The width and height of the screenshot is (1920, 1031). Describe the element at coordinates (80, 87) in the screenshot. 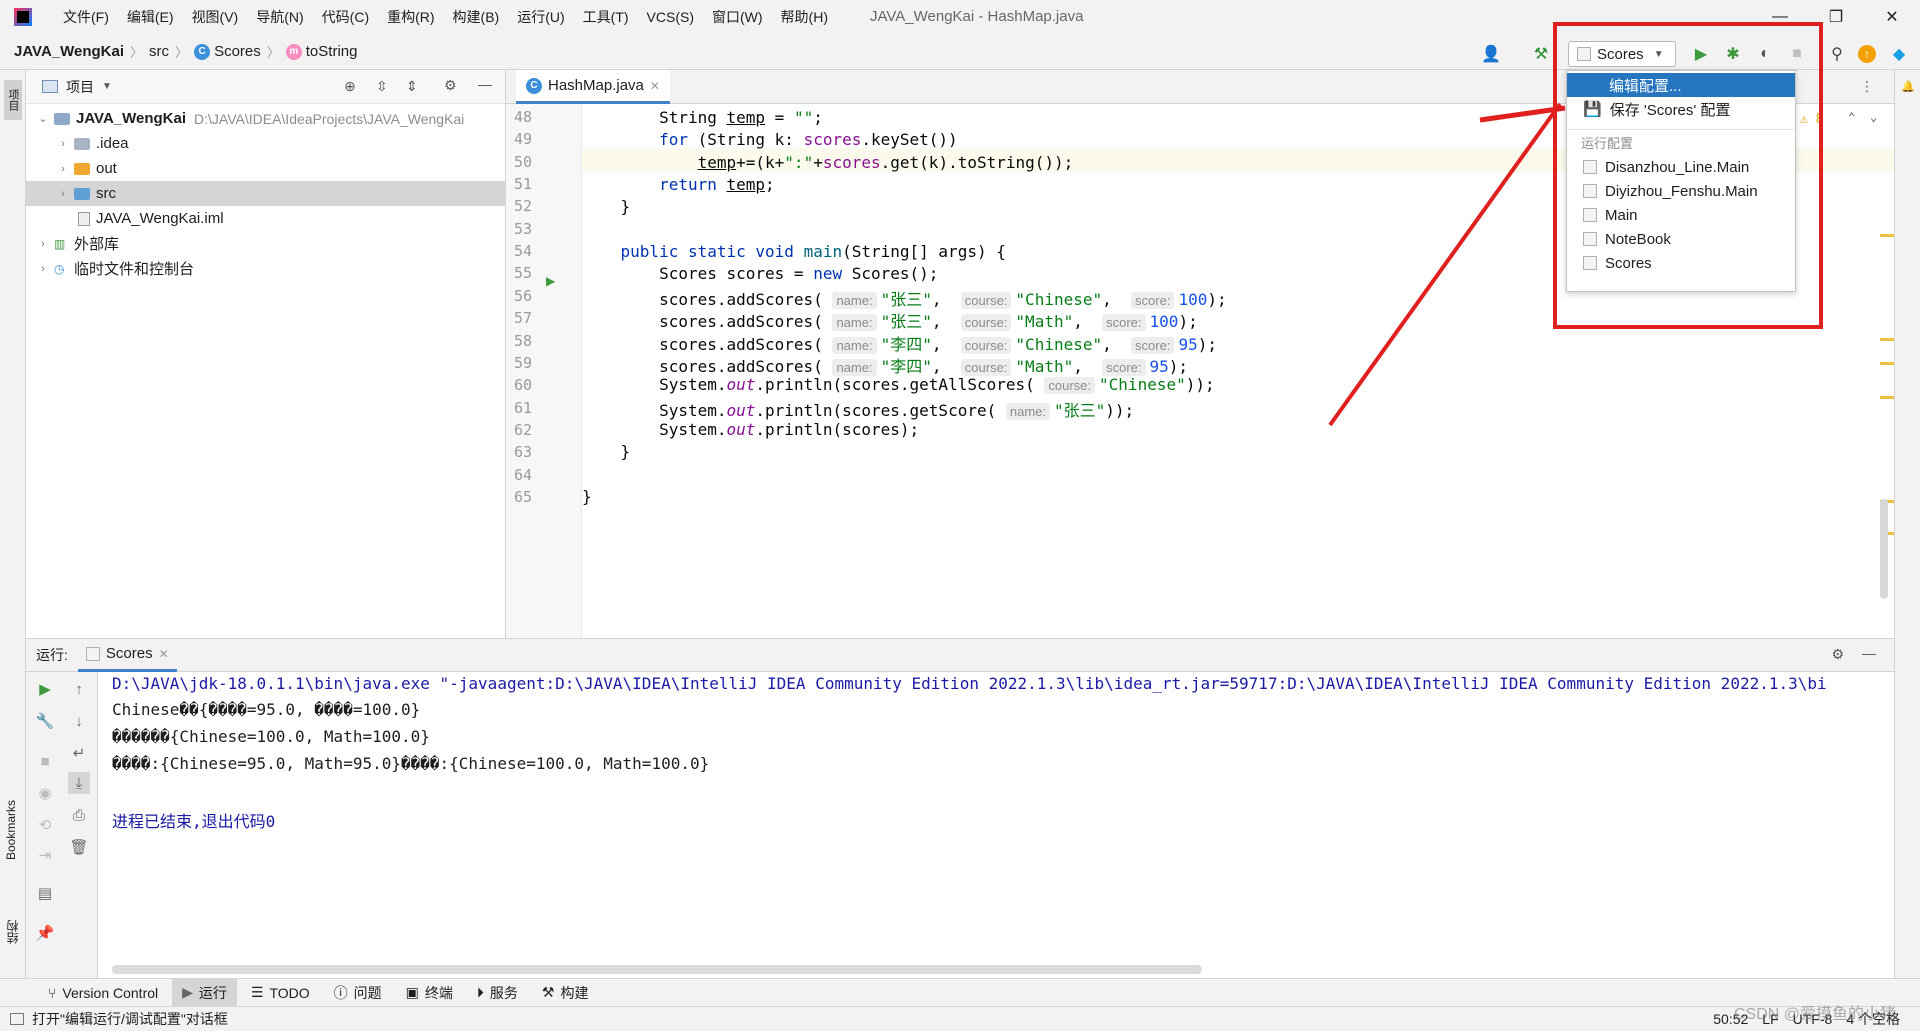

I see `project-panel-title: 项目` at that location.